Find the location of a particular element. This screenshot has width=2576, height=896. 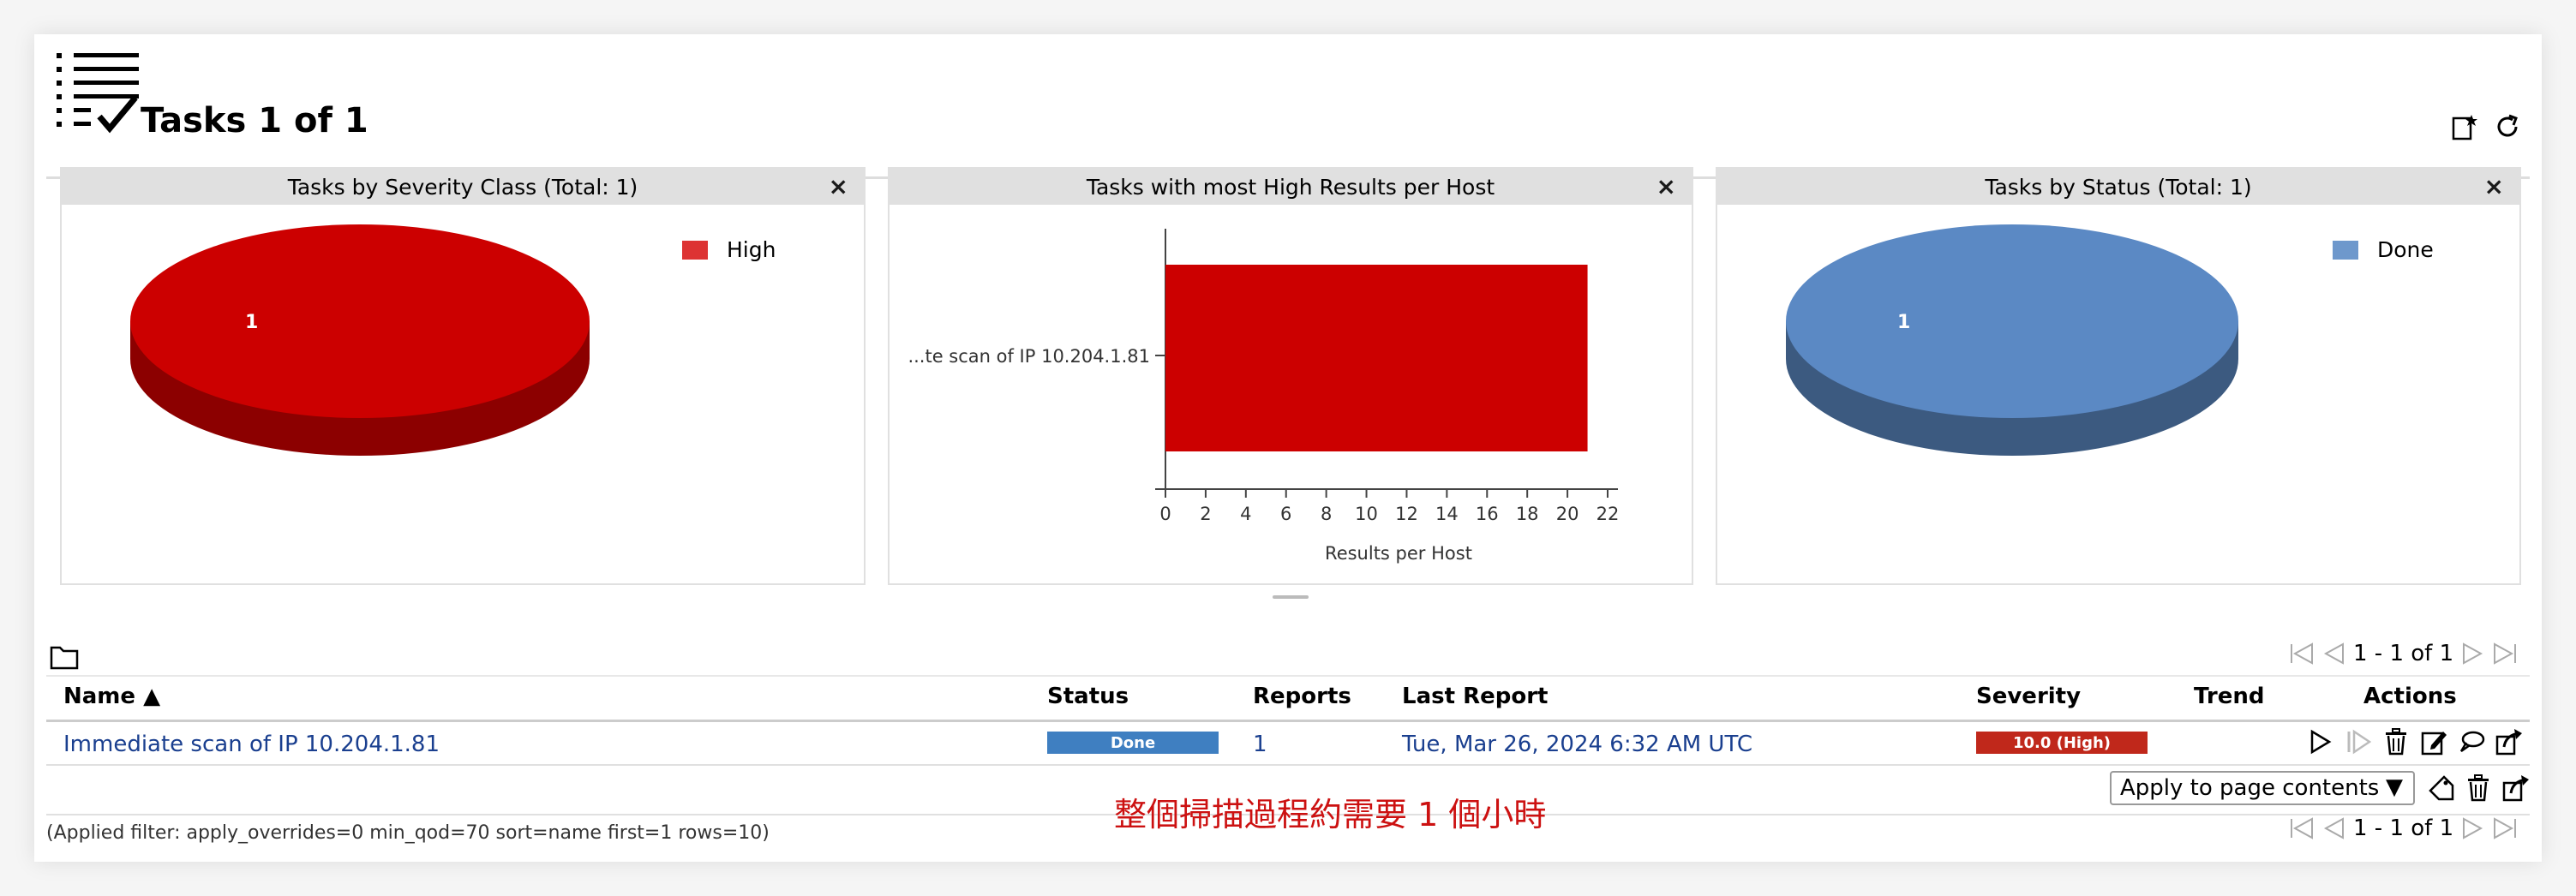

x-tick-label: 22 is located at coordinates (1608, 514).